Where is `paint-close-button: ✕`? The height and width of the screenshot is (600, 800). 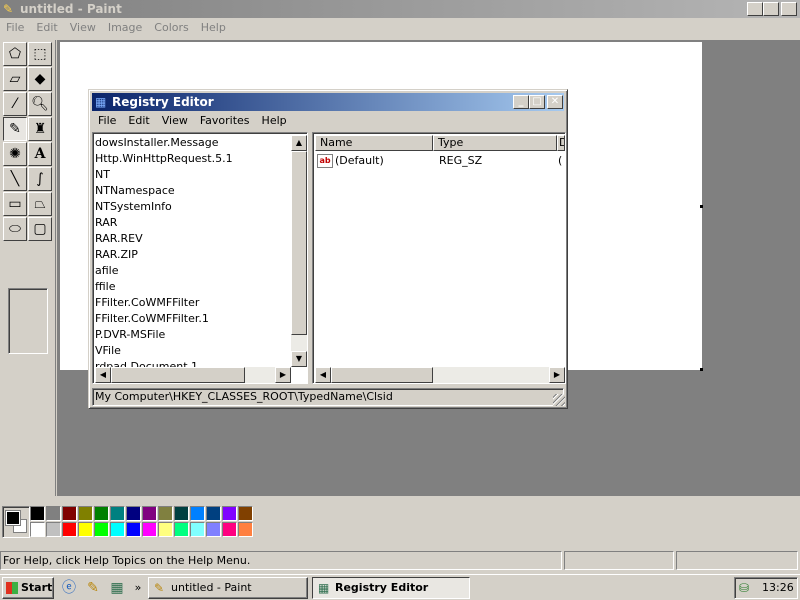
paint-close-button: ✕ is located at coordinates (789, 9).